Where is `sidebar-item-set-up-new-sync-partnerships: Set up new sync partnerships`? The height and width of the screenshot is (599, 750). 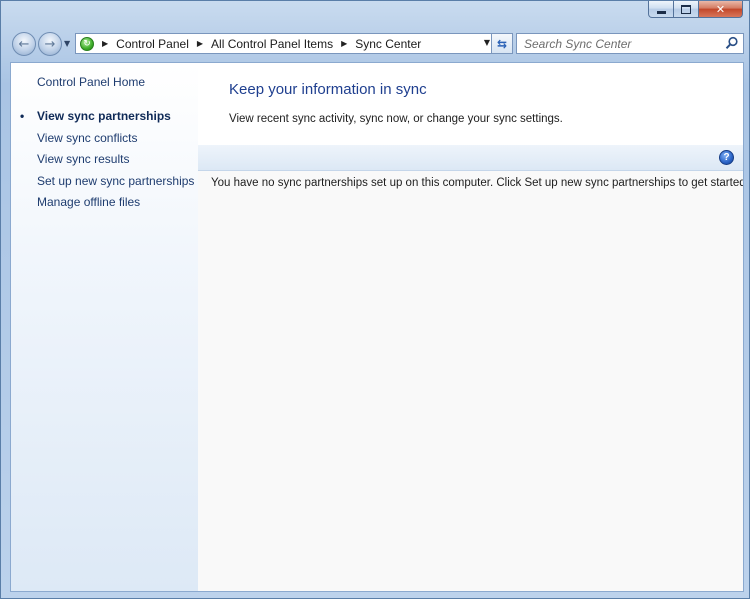 sidebar-item-set-up-new-sync-partnerships: Set up new sync partnerships is located at coordinates (115, 185).